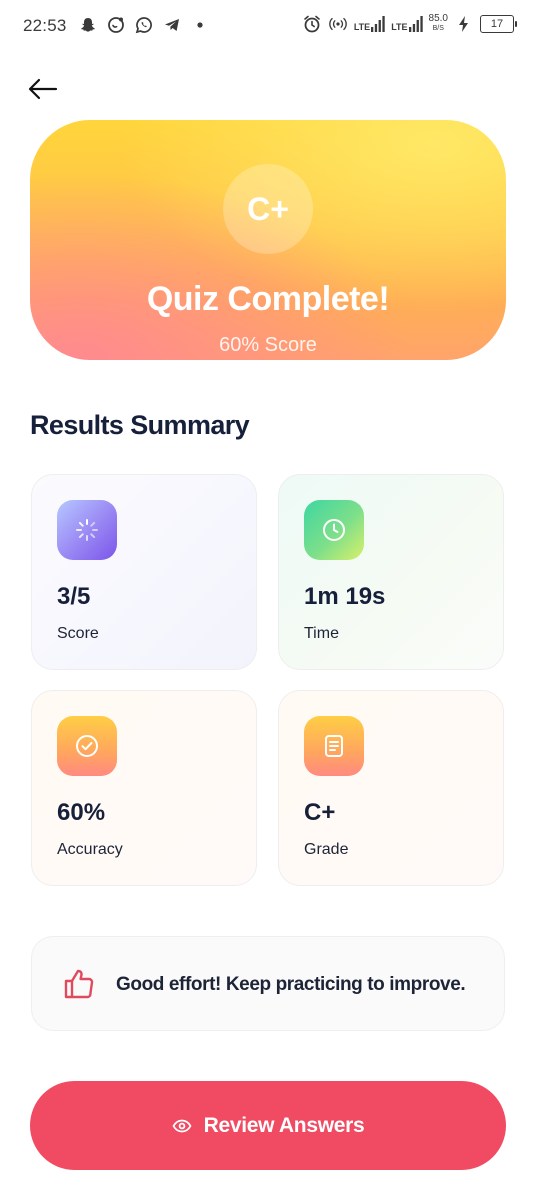 Image resolution: width=536 pixels, height=1199 pixels. I want to click on grade-badge: C+, so click(268, 209).